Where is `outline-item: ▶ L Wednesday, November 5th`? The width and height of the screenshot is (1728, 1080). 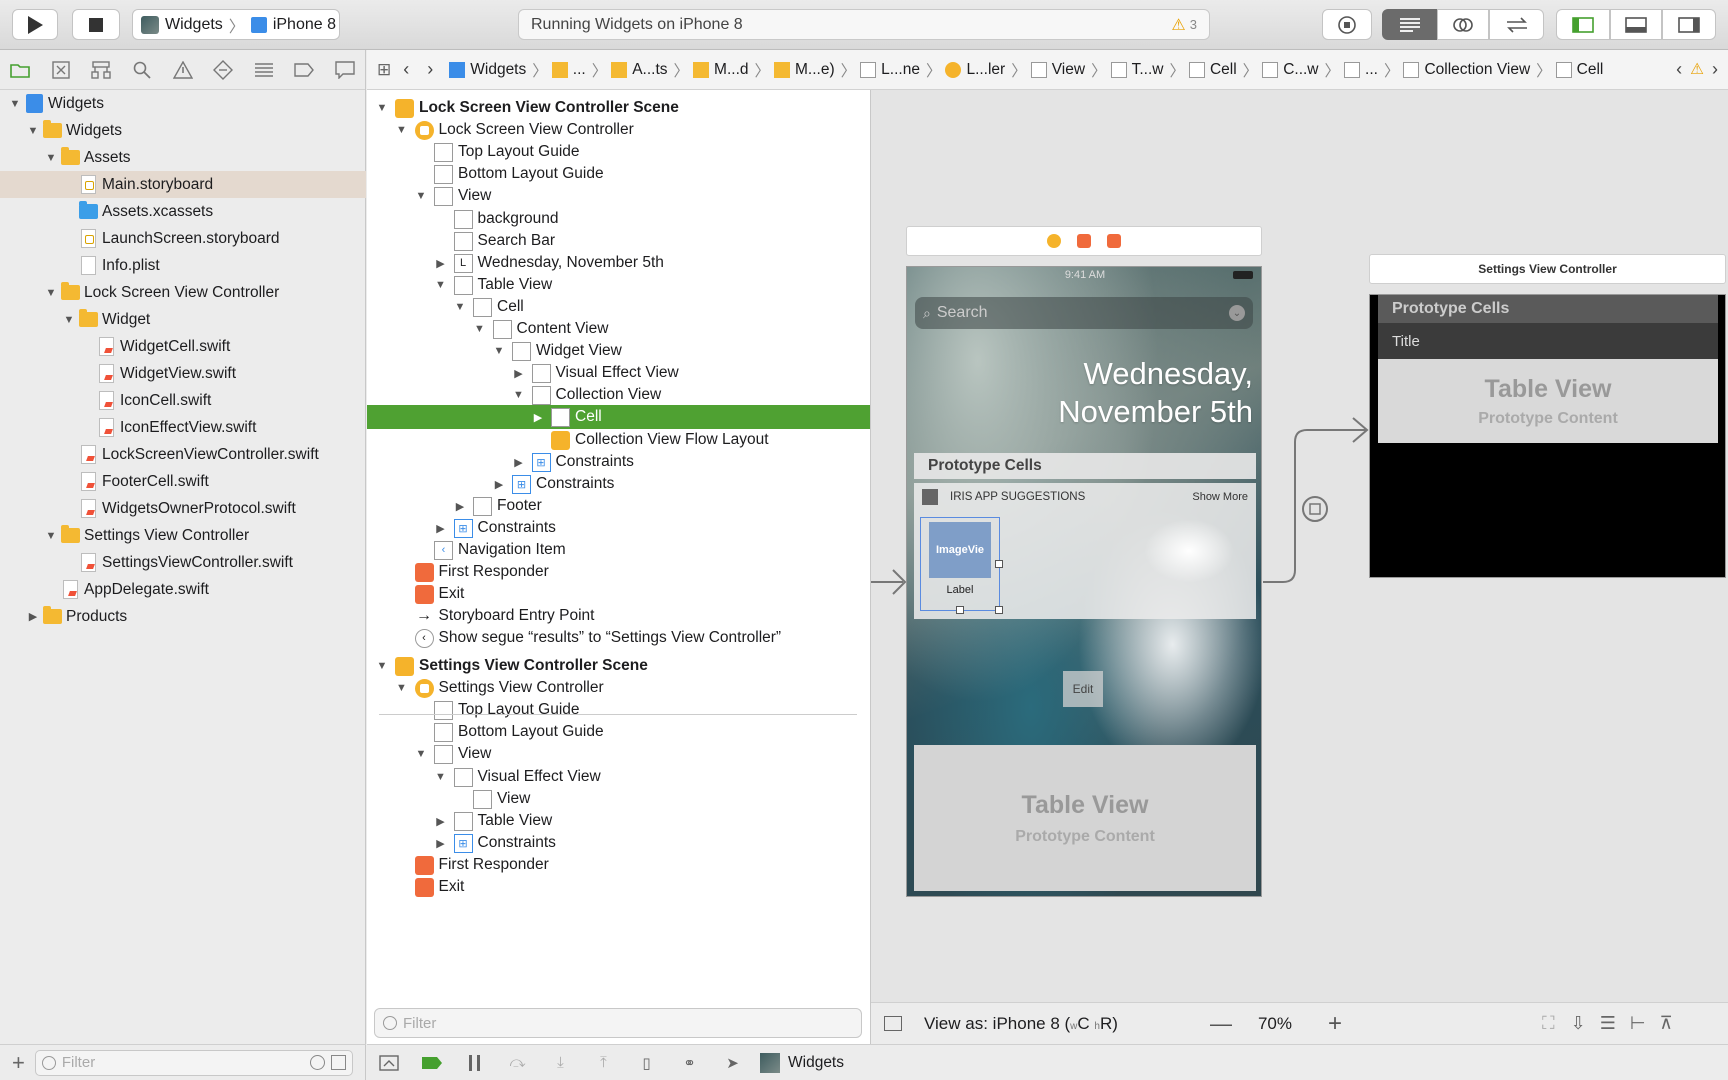 outline-item: ▶ L Wednesday, November 5th is located at coordinates (618, 263).